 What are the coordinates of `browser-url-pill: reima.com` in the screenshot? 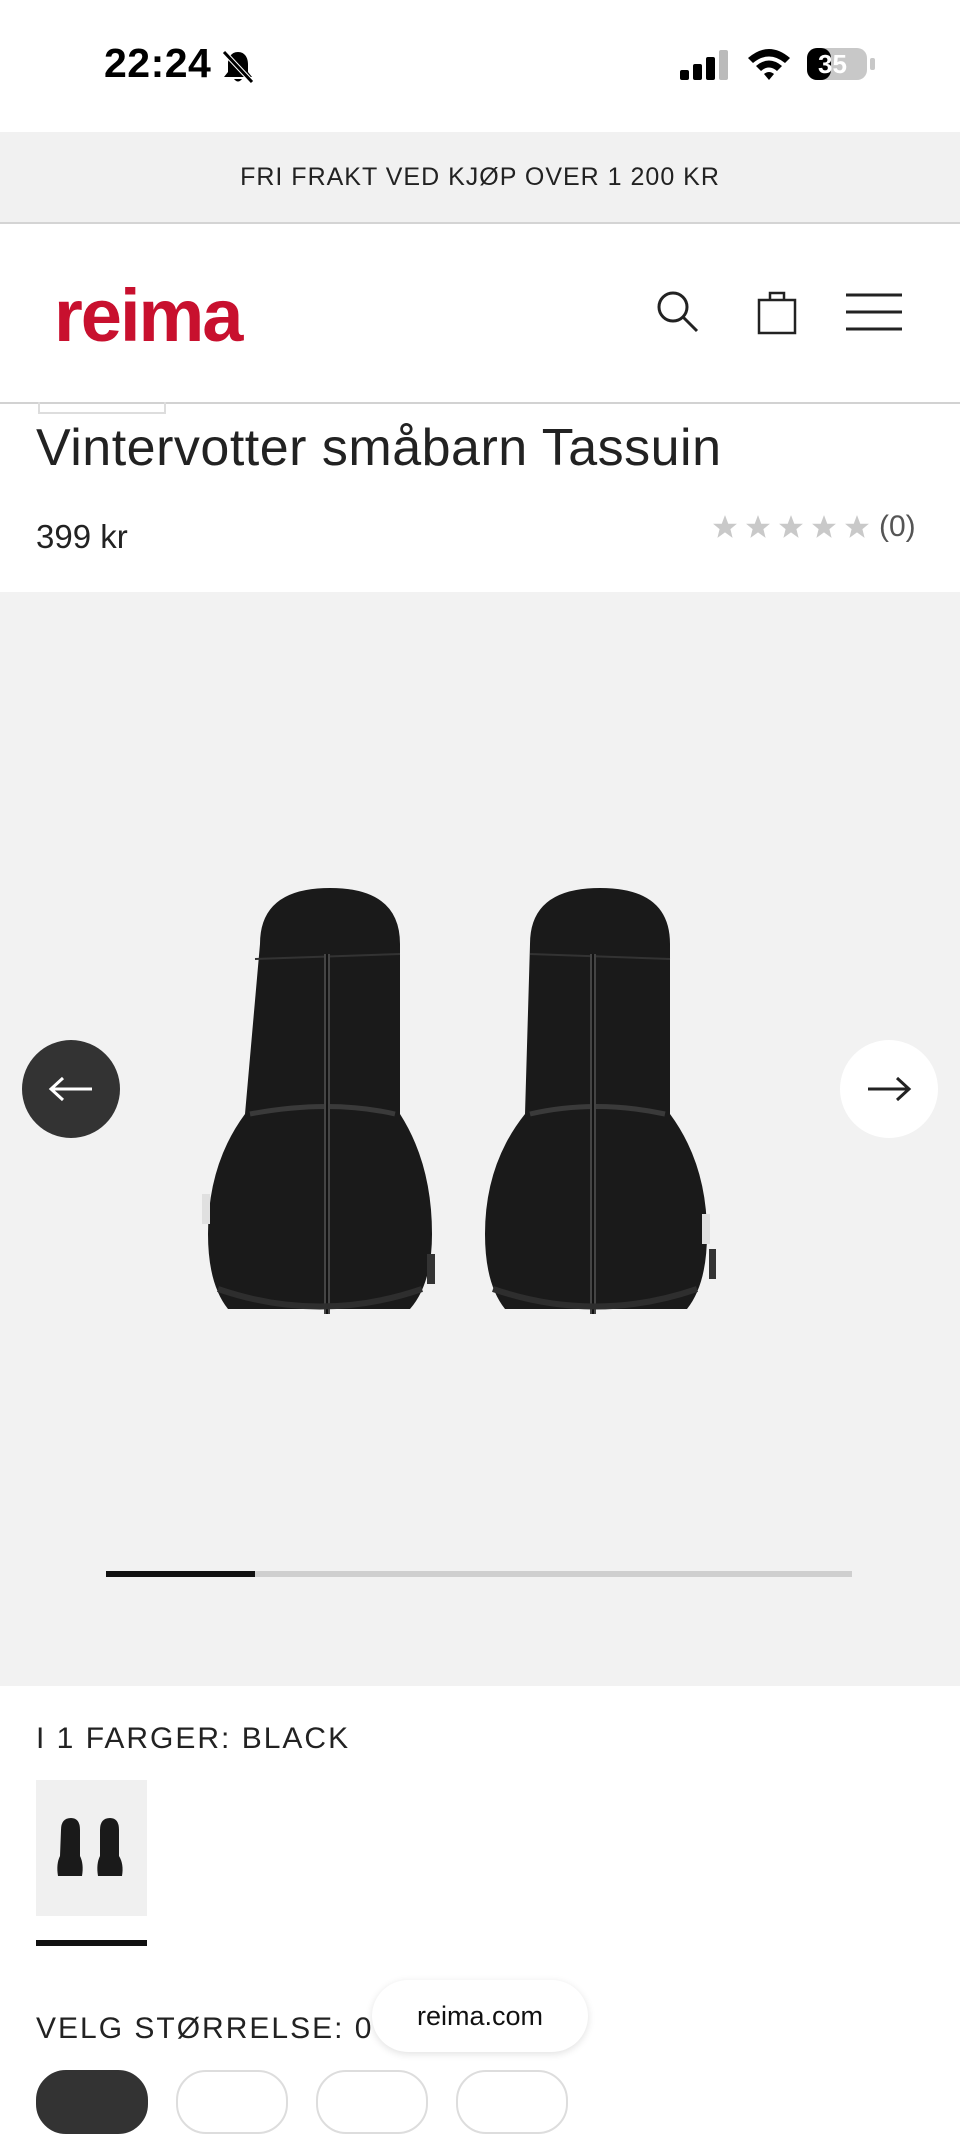 It's located at (480, 2016).